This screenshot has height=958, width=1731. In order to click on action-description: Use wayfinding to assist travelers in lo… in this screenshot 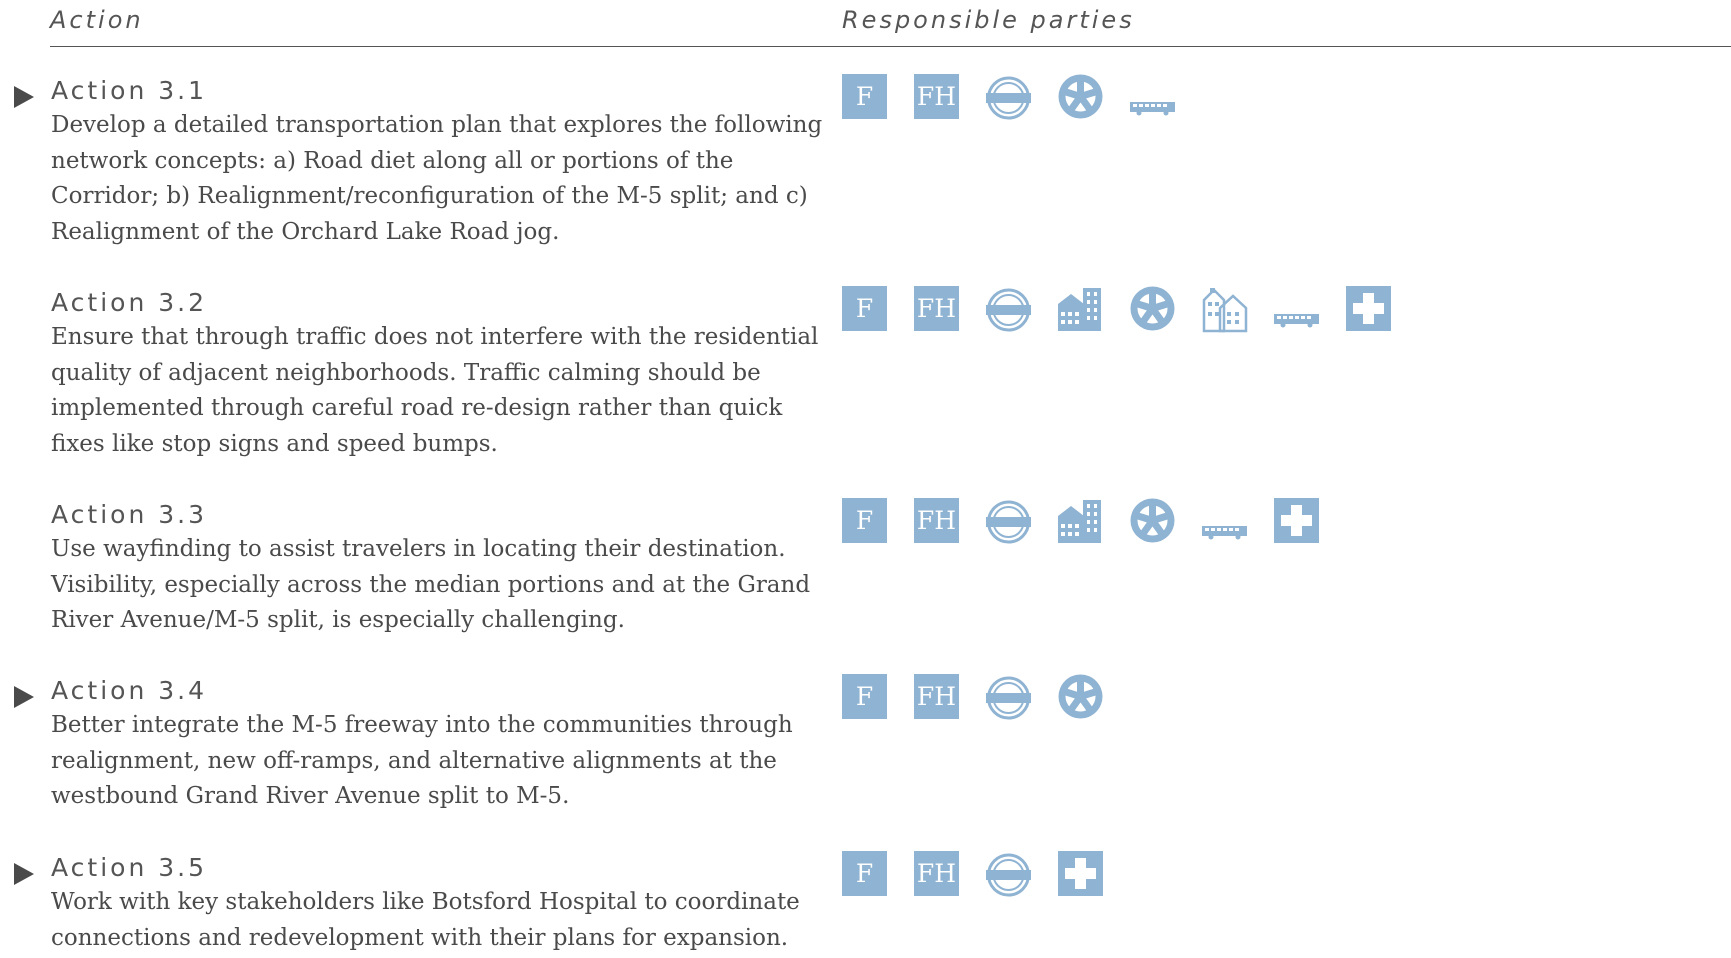, I will do `click(431, 584)`.